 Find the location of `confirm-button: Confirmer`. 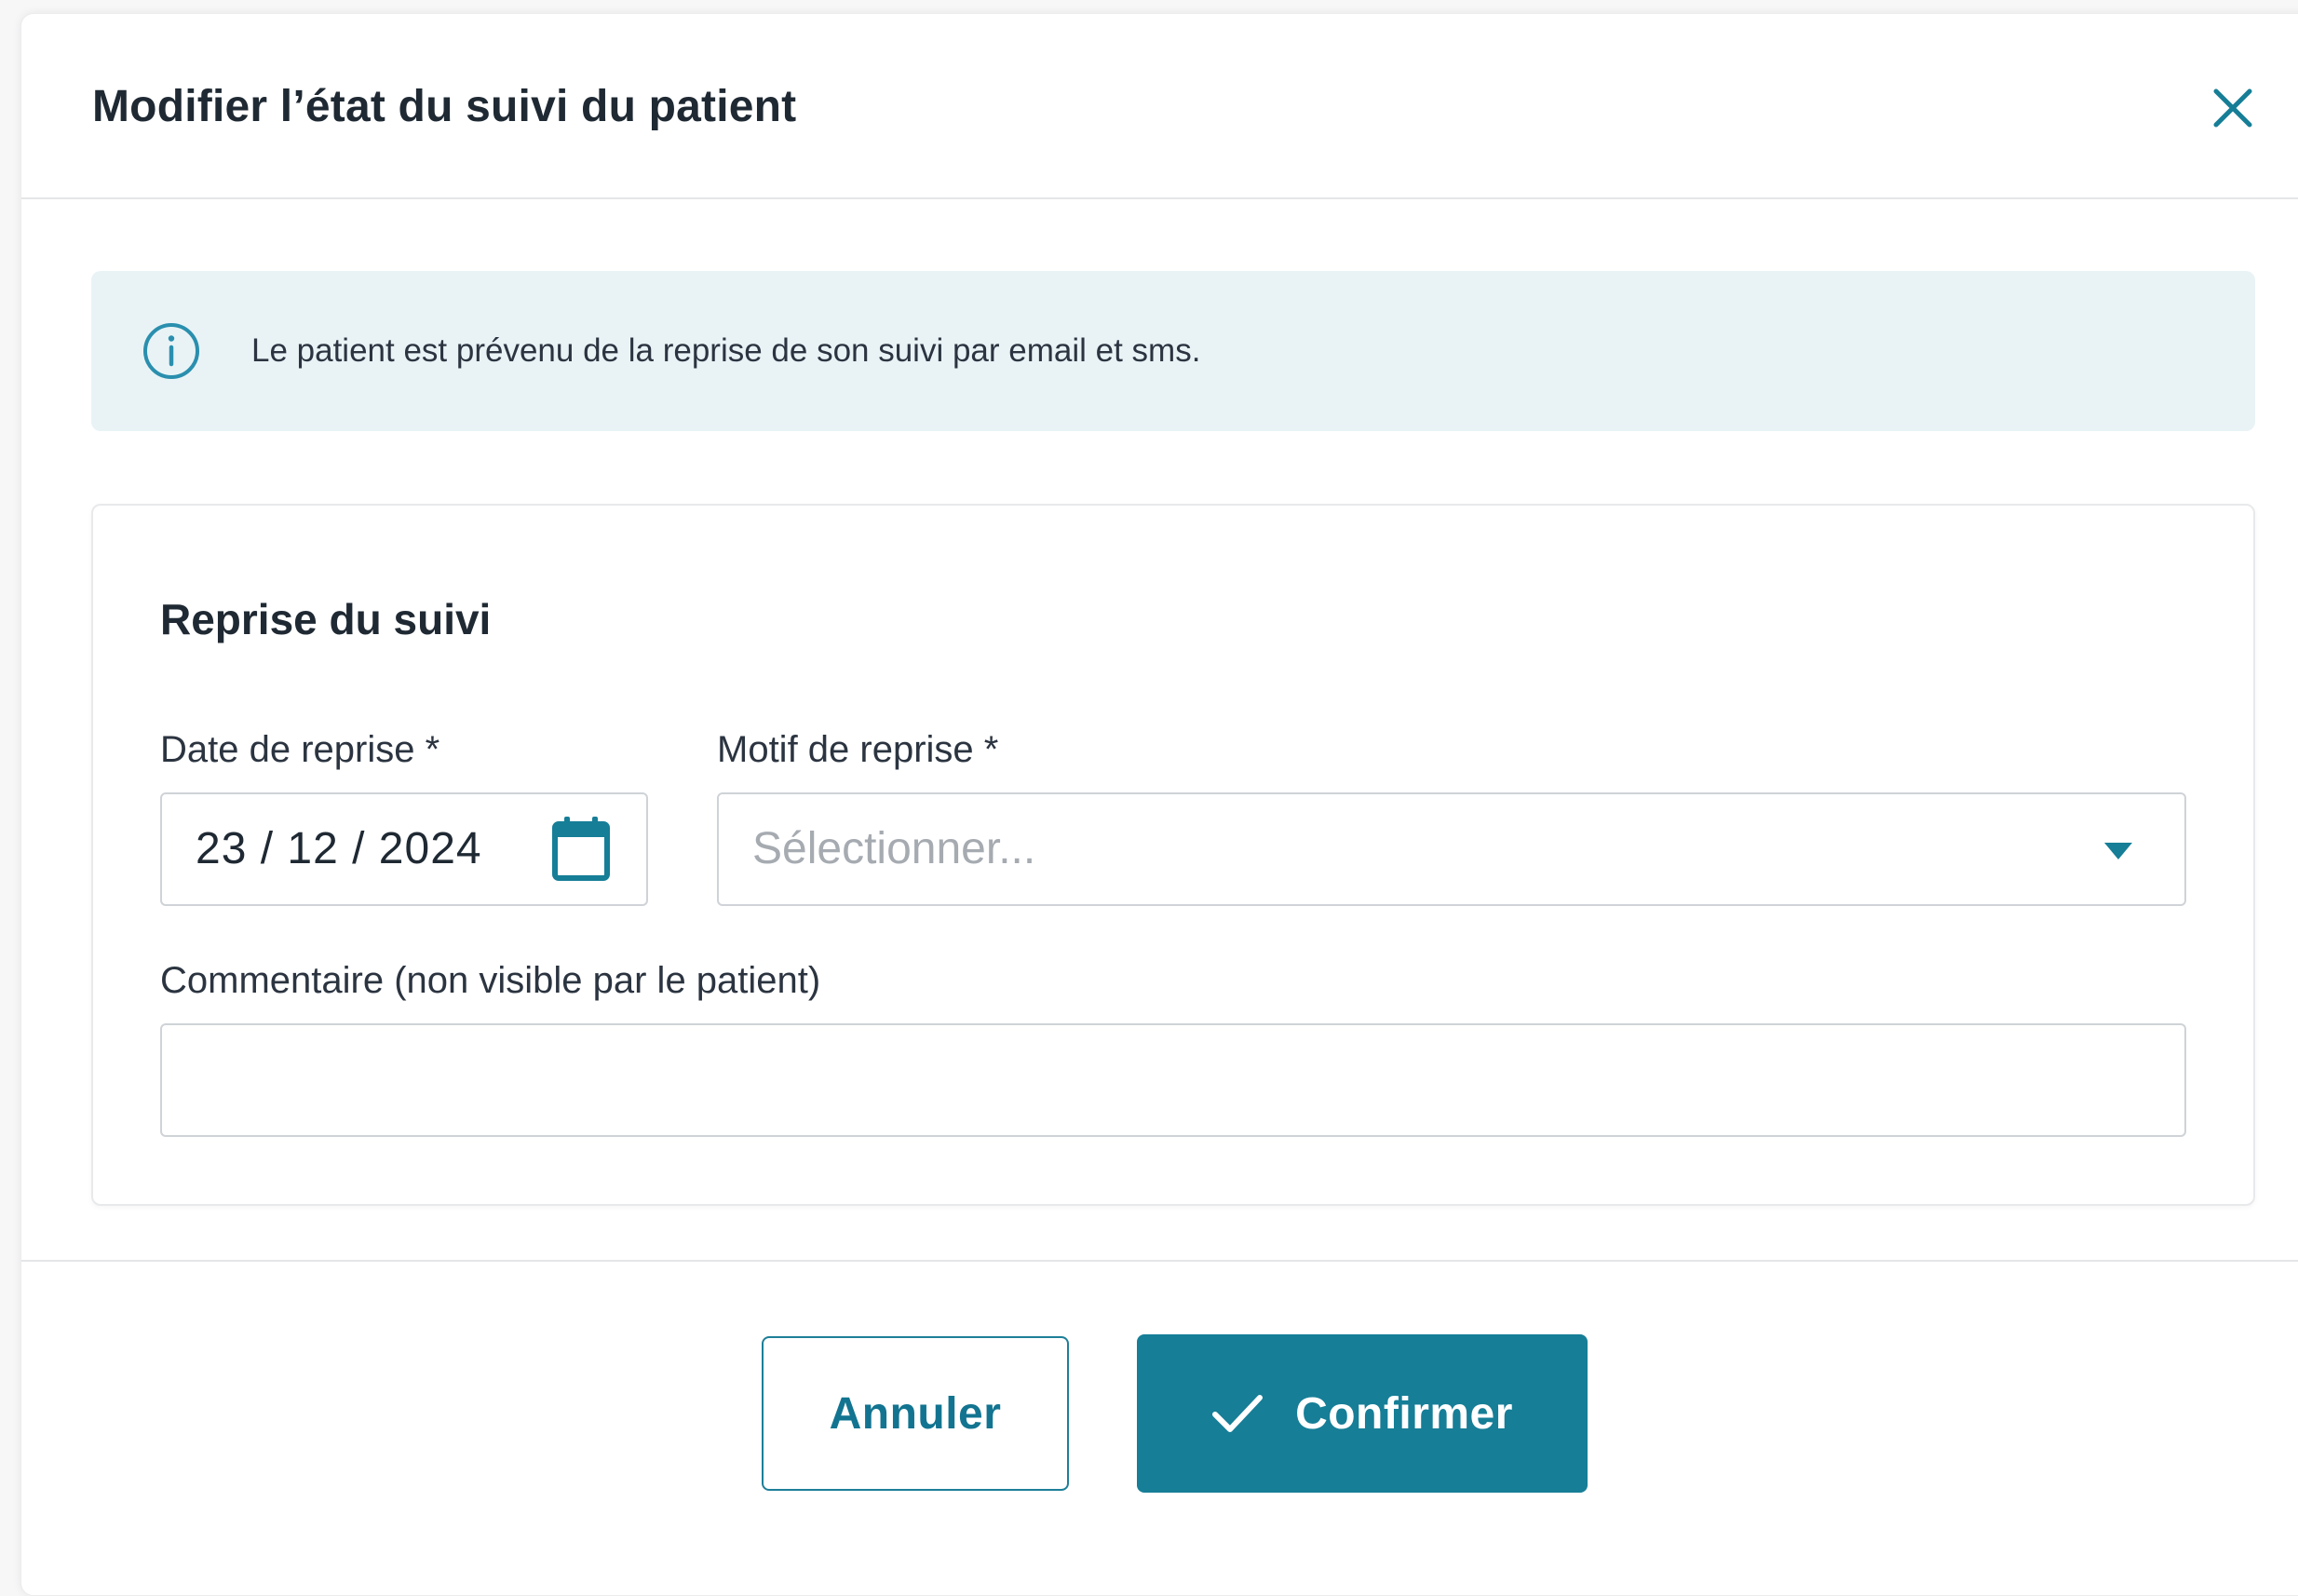

confirm-button: Confirmer is located at coordinates (1363, 1413).